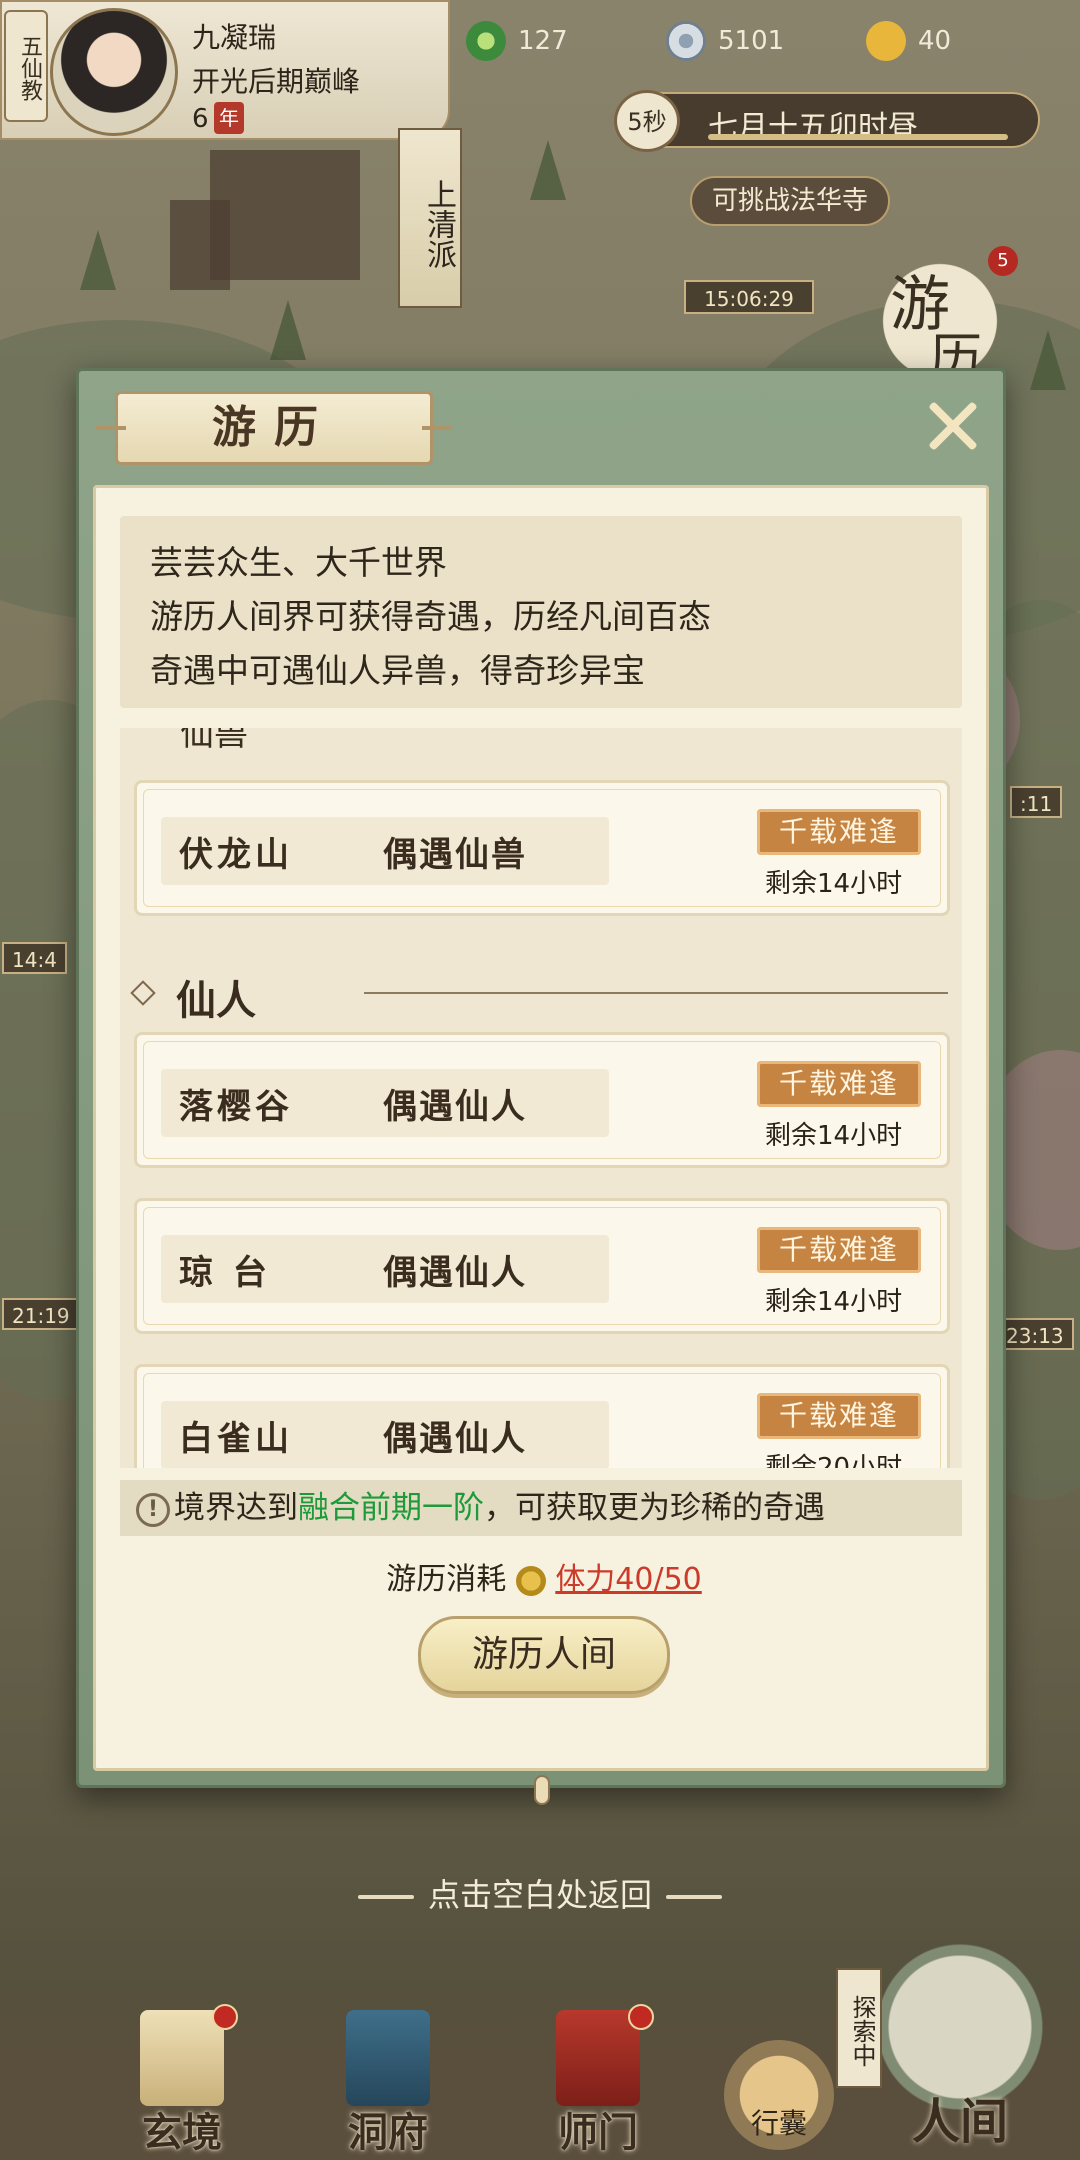  I want to click on nav-item-sect: 师门, so click(598, 2078).